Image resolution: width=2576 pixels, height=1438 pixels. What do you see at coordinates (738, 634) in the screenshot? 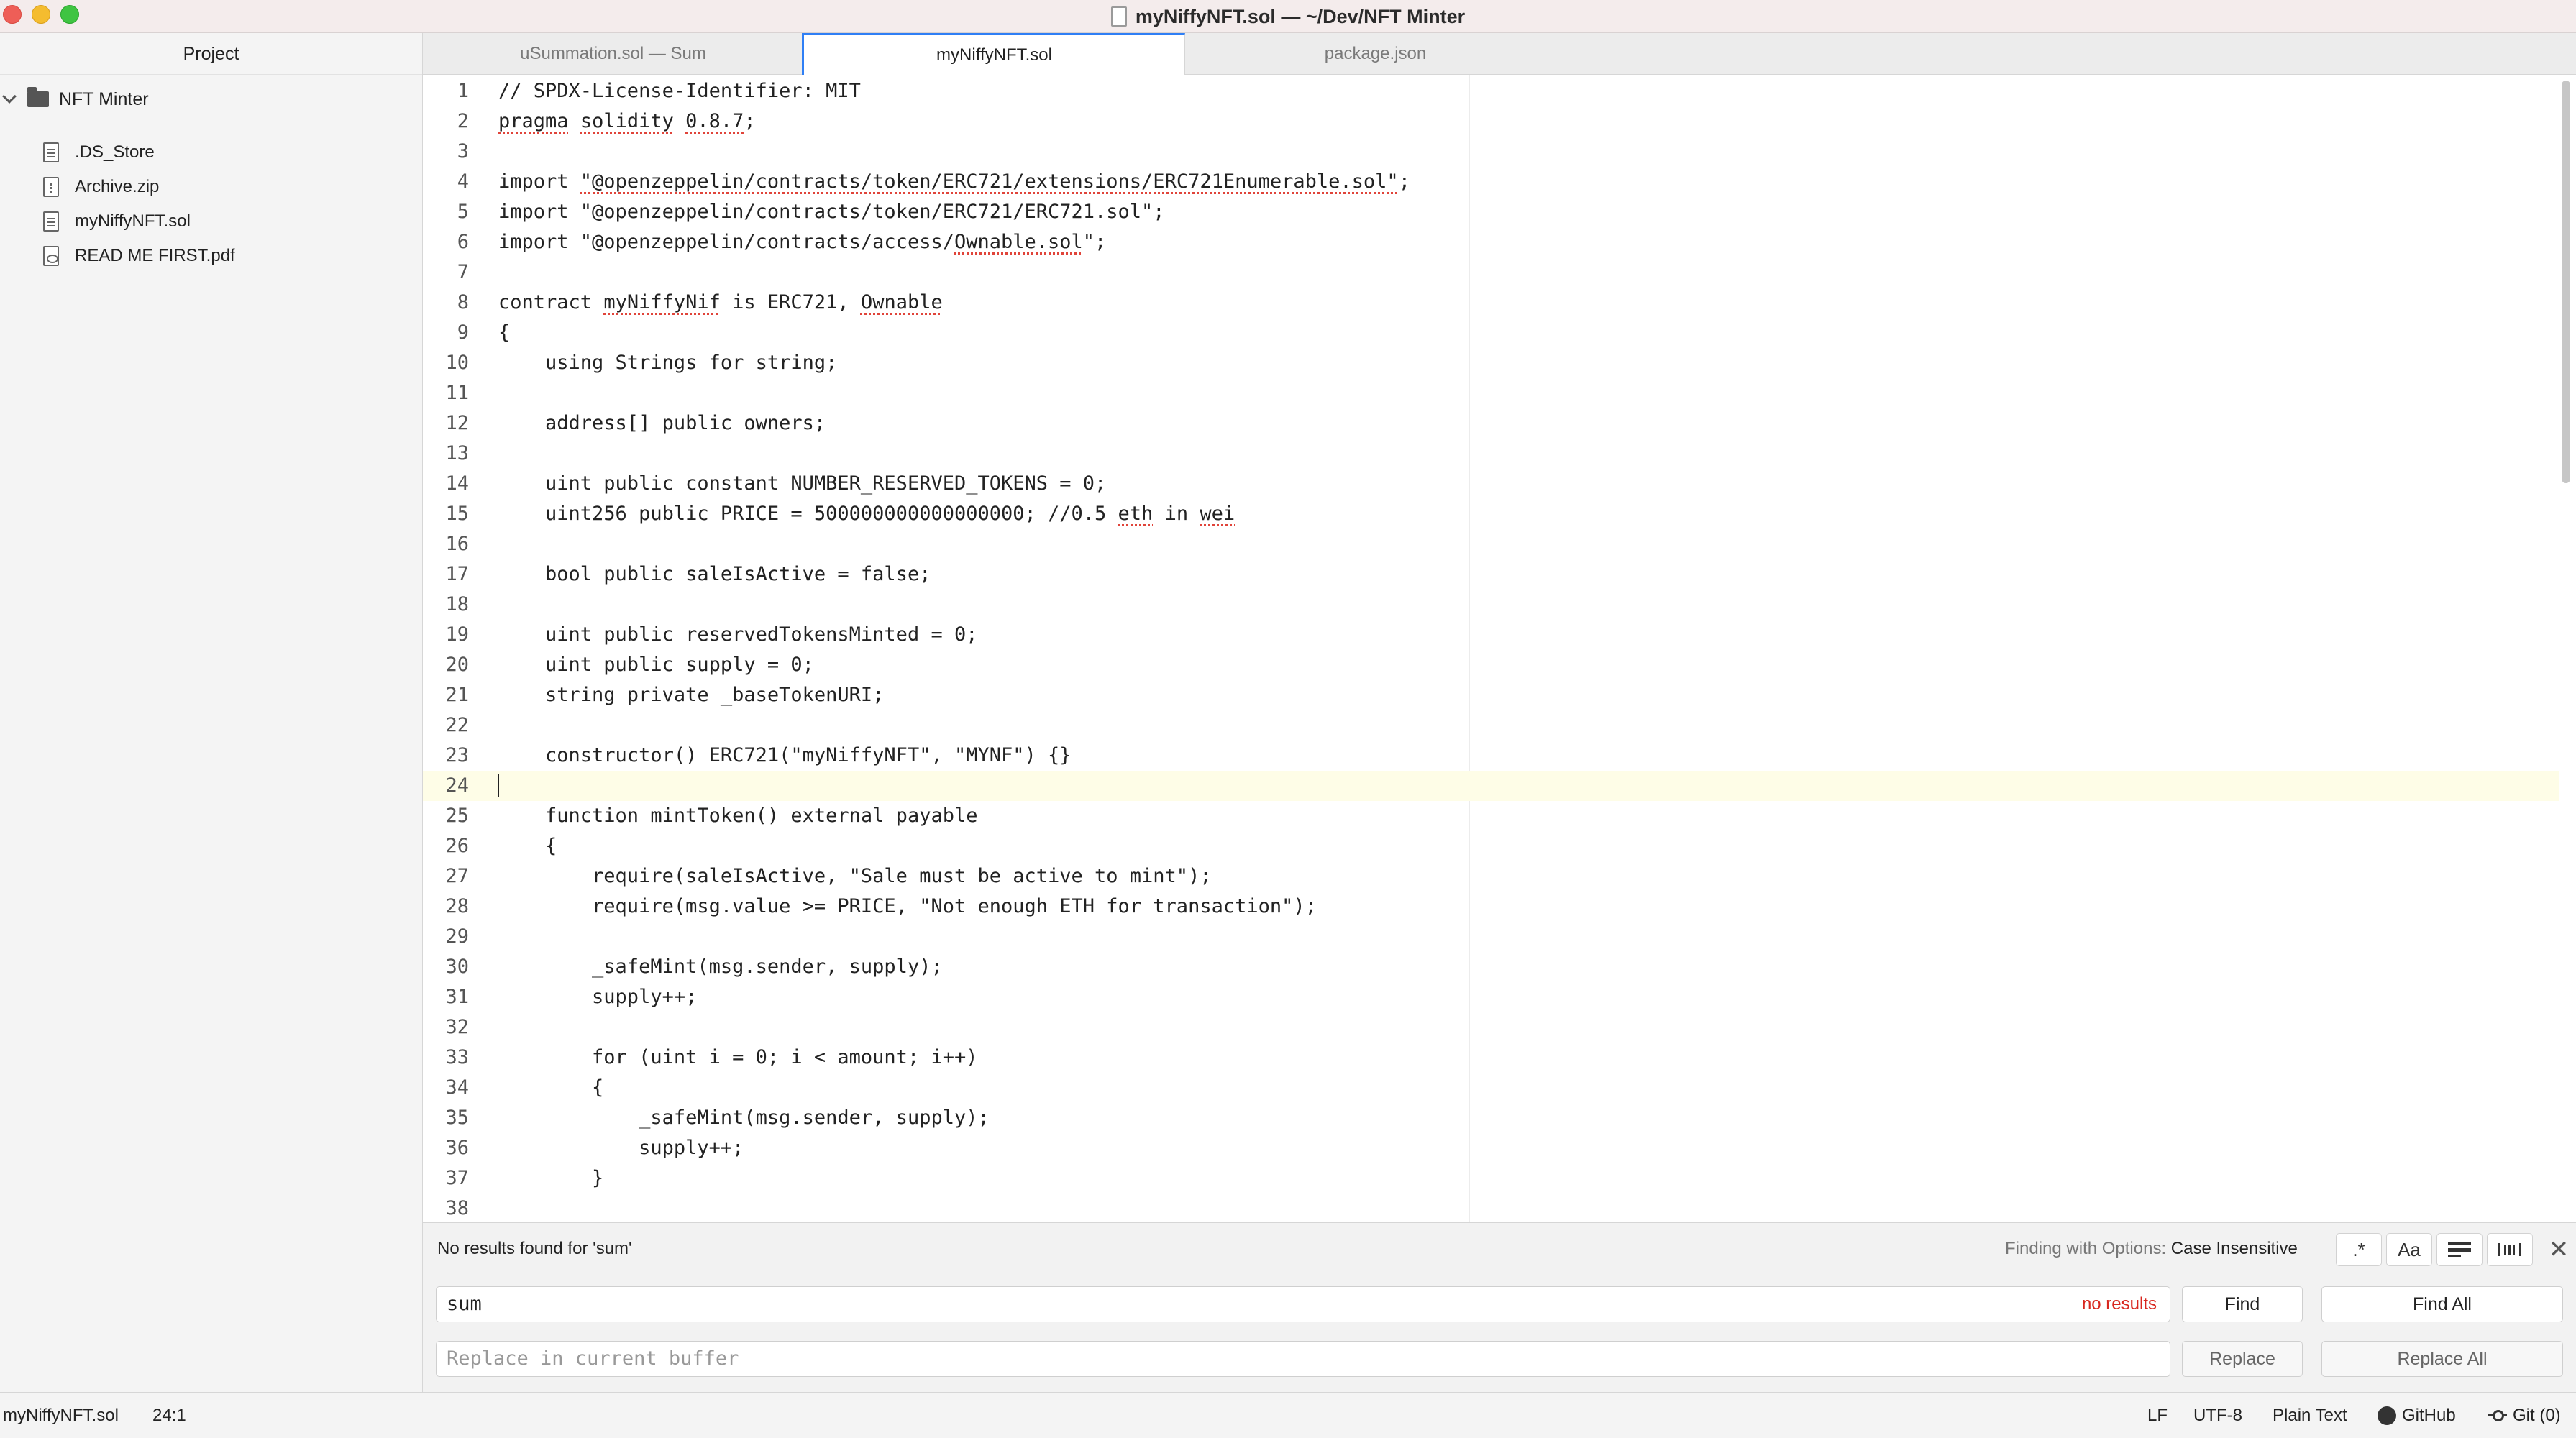
I see `code-line-text: uint public reservedTokensMinted = 0;` at bounding box center [738, 634].